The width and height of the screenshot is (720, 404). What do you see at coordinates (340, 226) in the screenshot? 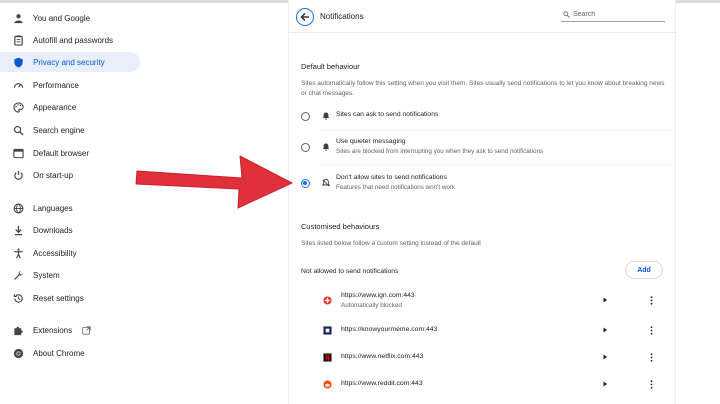
I see `customised-behaviours-heading: Customised behaviours` at bounding box center [340, 226].